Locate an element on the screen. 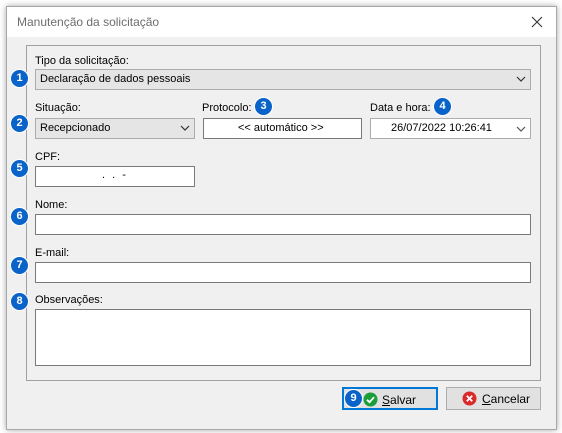 This screenshot has width=562, height=433. nome-label: Nome: is located at coordinates (51, 205).